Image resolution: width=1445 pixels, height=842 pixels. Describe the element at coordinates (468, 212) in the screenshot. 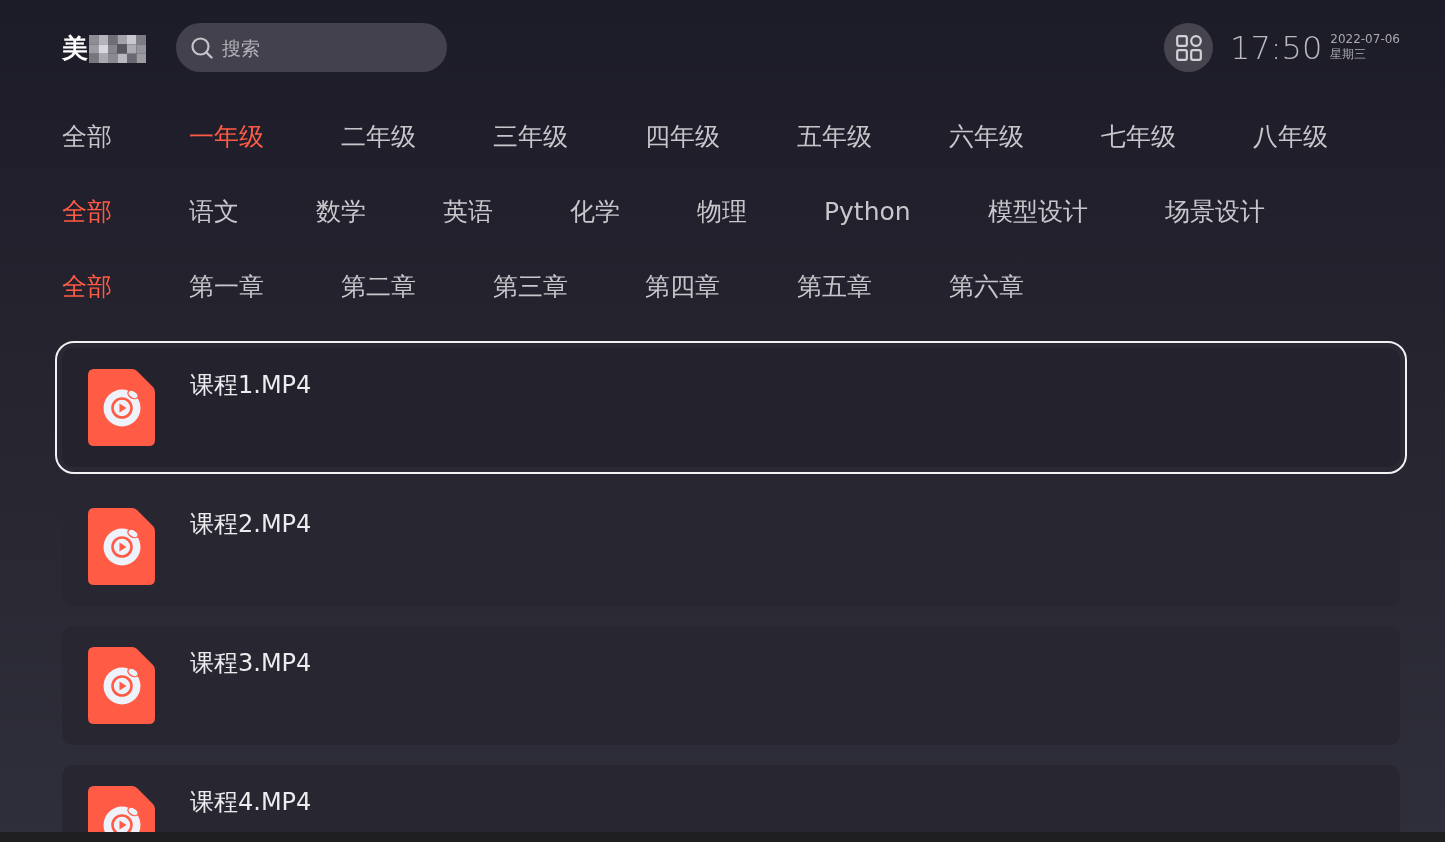

I see `filter-tab: 英语` at that location.